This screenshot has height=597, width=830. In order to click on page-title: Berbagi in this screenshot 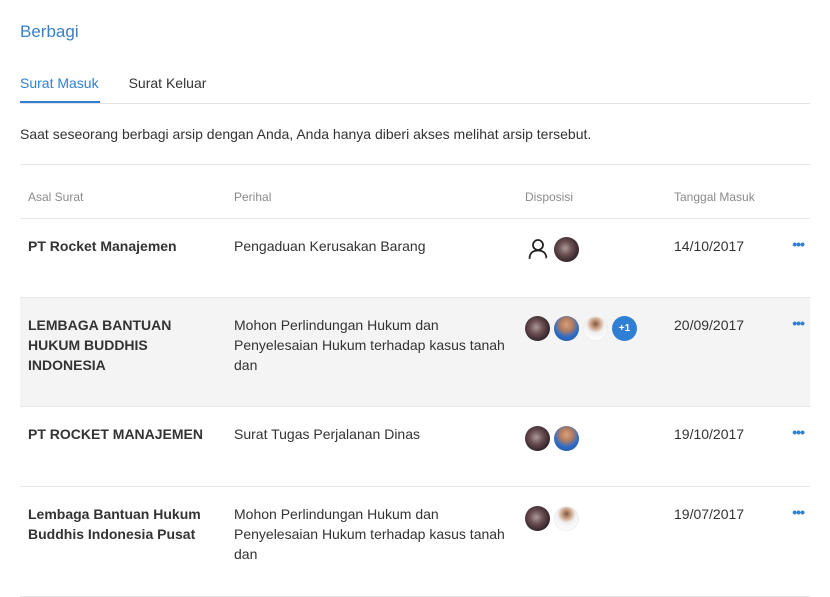, I will do `click(49, 31)`.